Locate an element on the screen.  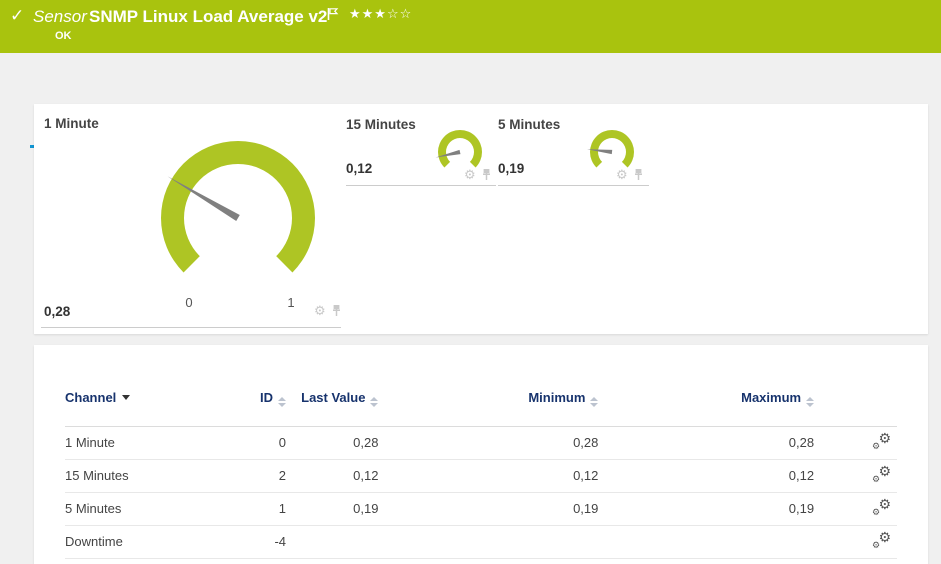
column-header-last-value: Last Value is located at coordinates (332, 408).